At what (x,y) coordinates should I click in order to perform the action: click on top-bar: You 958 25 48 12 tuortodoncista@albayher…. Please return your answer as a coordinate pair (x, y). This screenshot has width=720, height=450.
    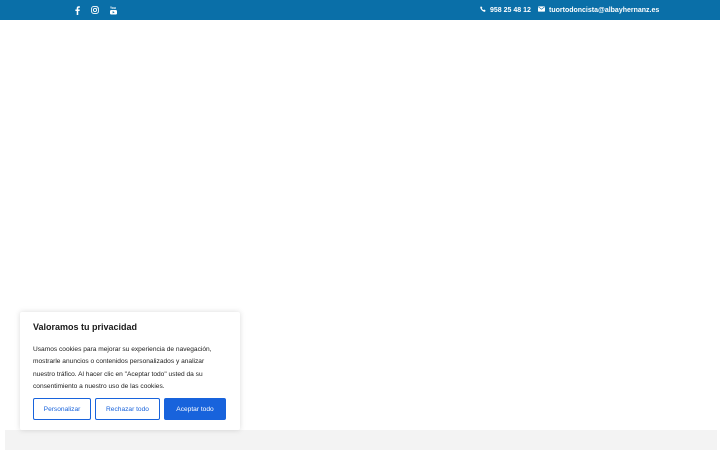
    Looking at the image, I should click on (360, 10).